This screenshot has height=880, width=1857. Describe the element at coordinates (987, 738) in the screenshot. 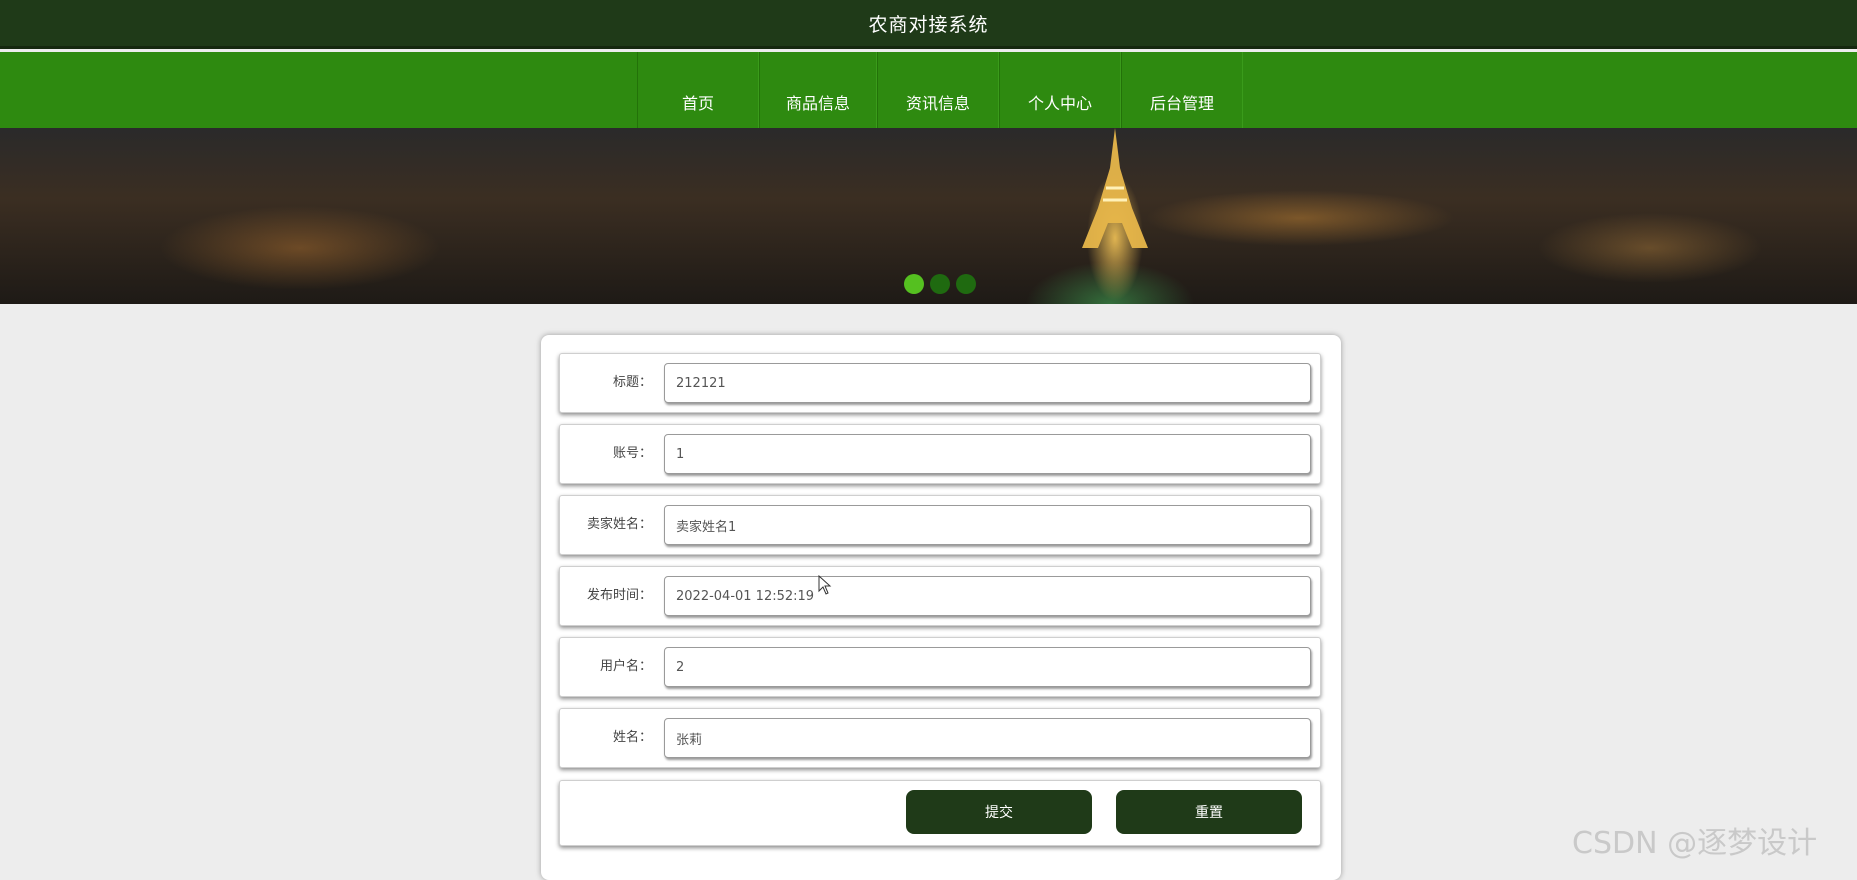

I see `name-input` at that location.